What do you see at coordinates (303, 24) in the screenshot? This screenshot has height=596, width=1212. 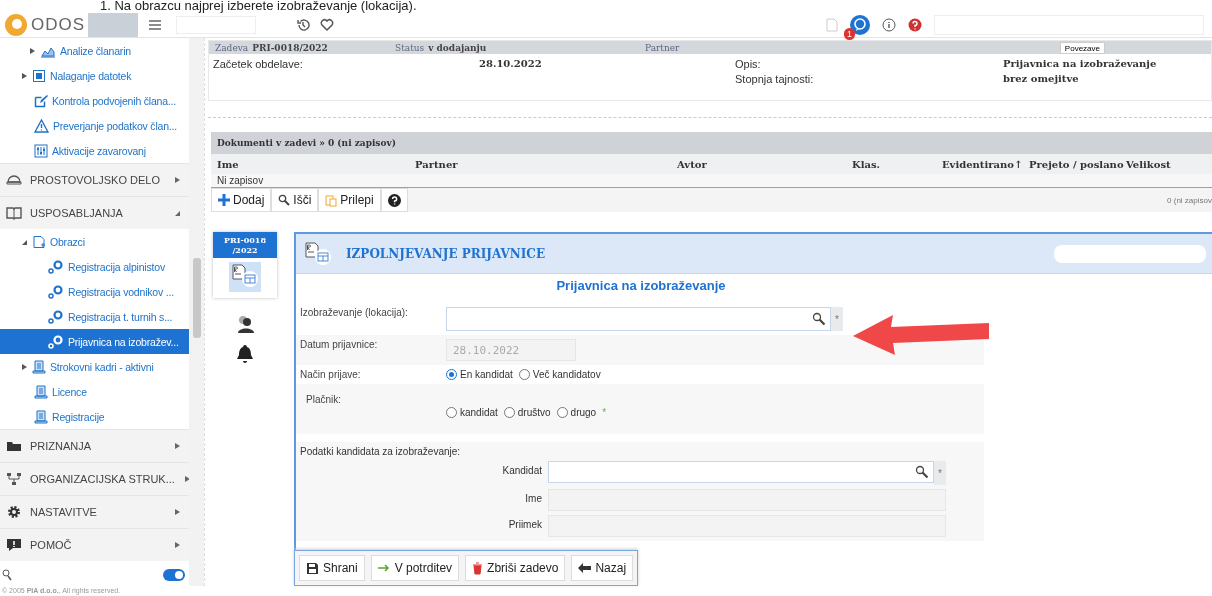 I see `history-icon` at bounding box center [303, 24].